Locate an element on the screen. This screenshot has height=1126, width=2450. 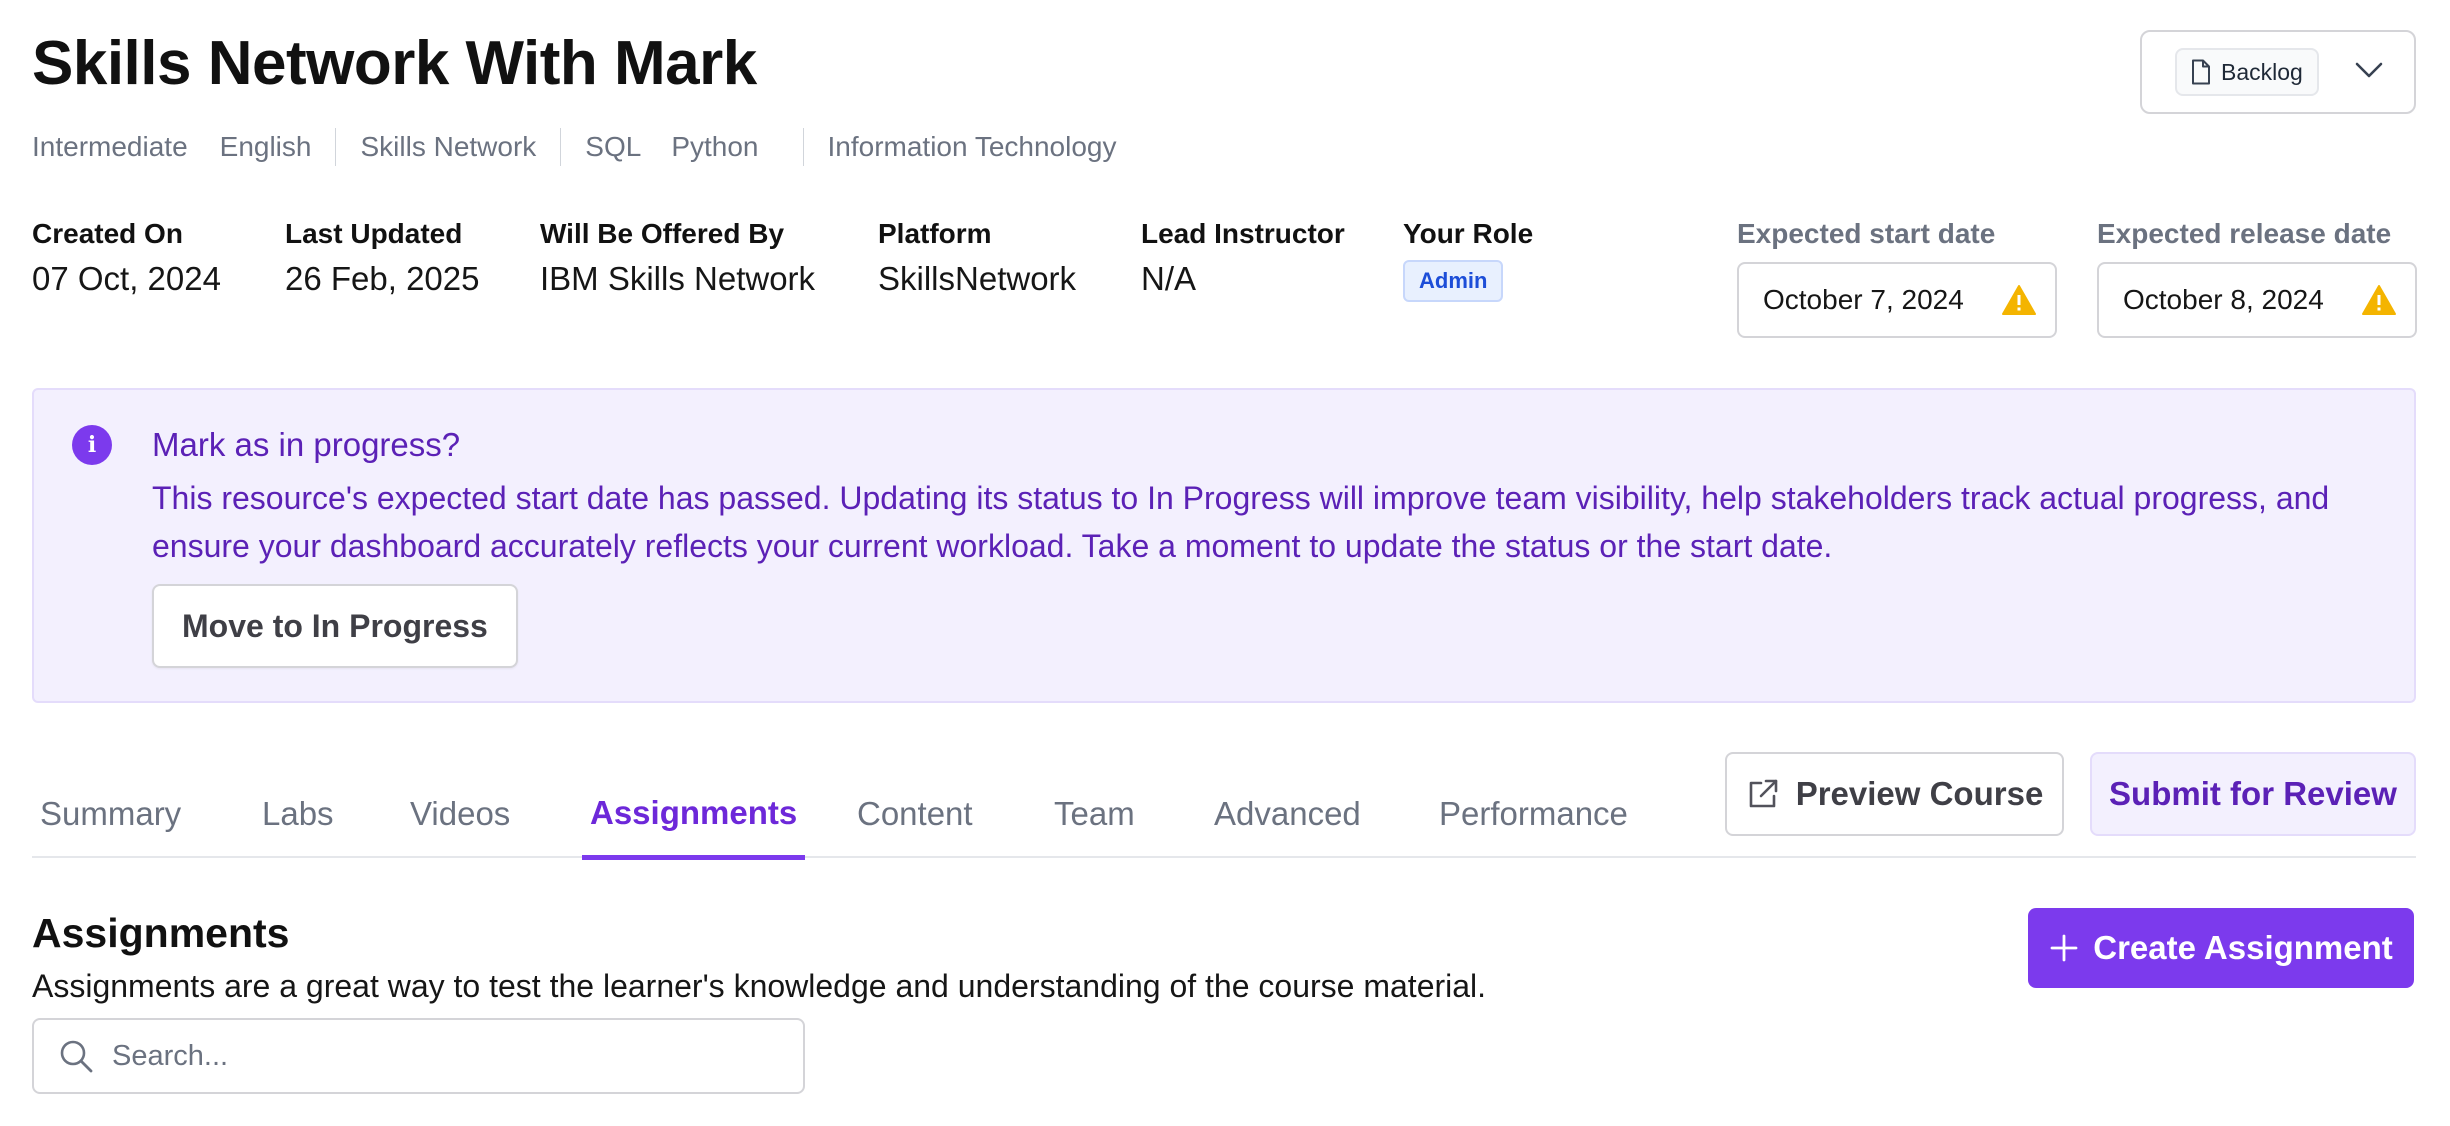
release-date-label: Expected release date is located at coordinates (2244, 233).